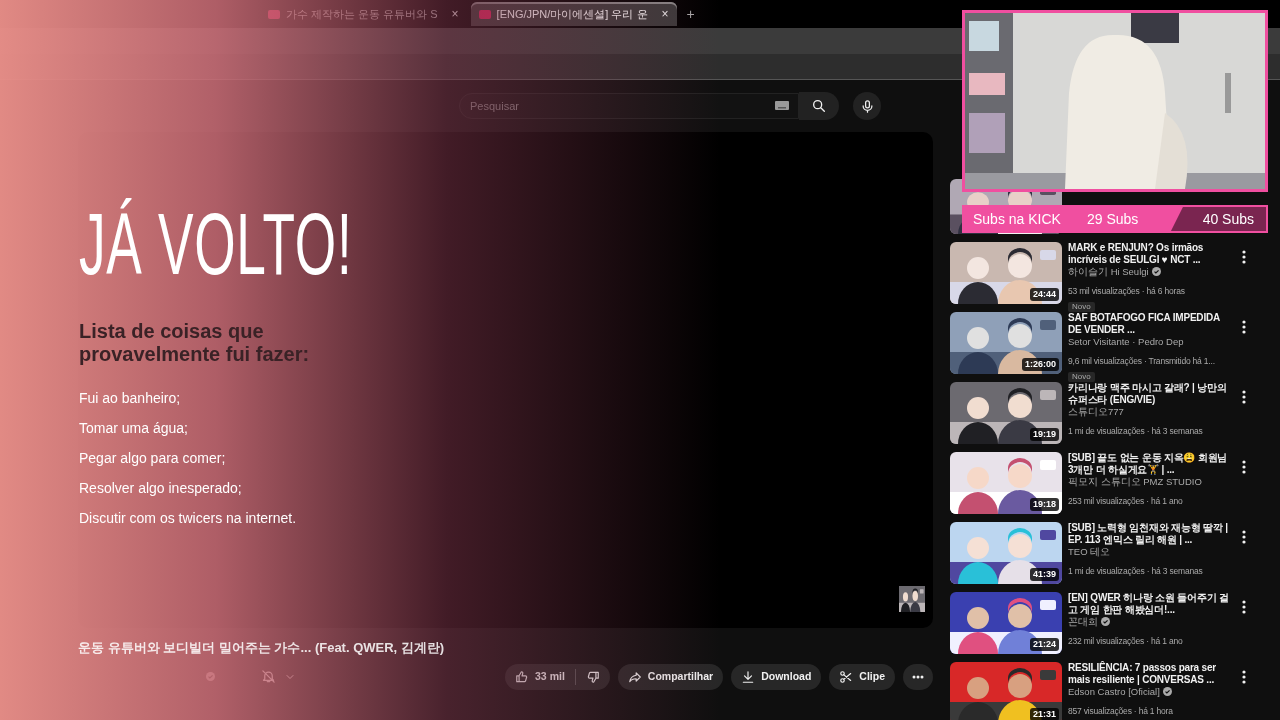 The image size is (1280, 720). Describe the element at coordinates (1126, 341) in the screenshot. I see `channel-name: Setor Visitante · Pedro Dep` at that location.